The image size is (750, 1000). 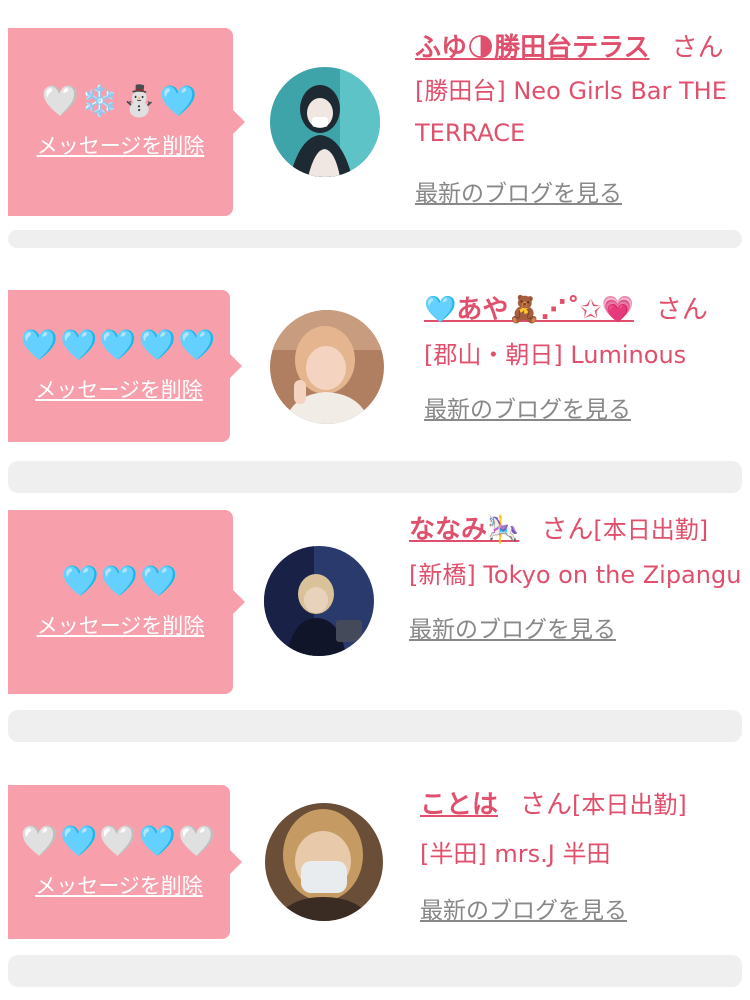 I want to click on cast-name-link: ななみ🎠, so click(x=464, y=530).